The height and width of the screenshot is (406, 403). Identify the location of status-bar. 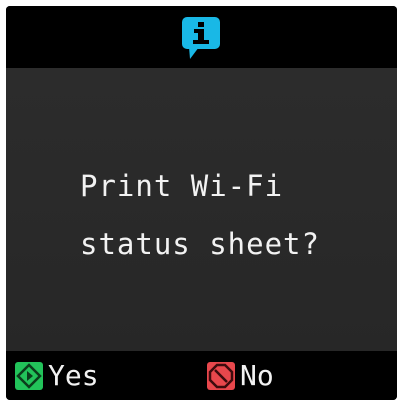
(201, 37).